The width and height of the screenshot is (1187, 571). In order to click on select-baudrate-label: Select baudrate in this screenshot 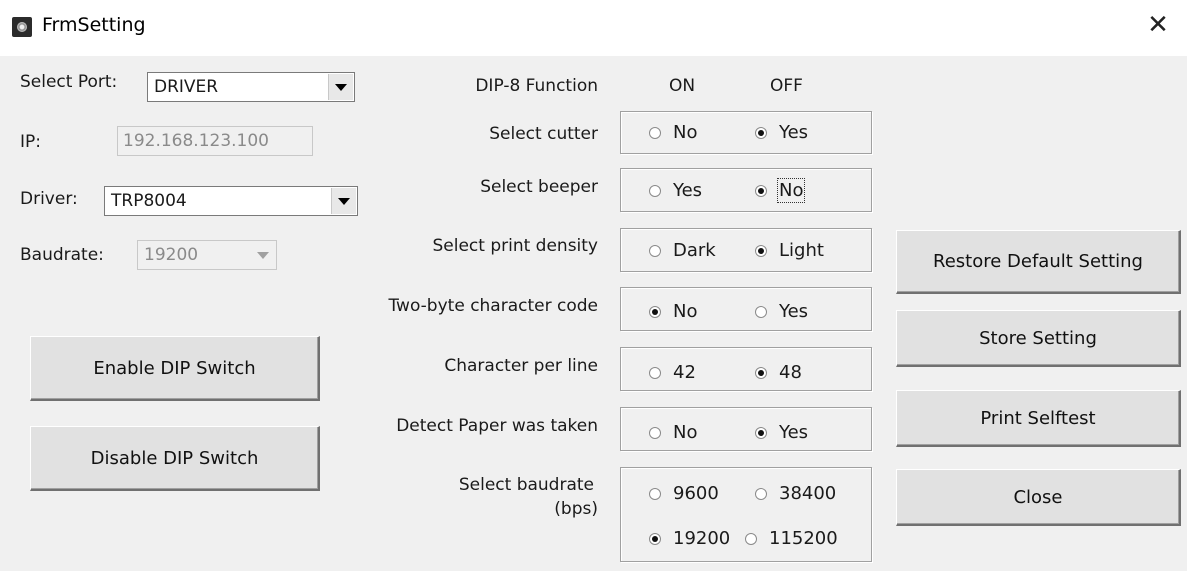, I will do `click(526, 485)`.